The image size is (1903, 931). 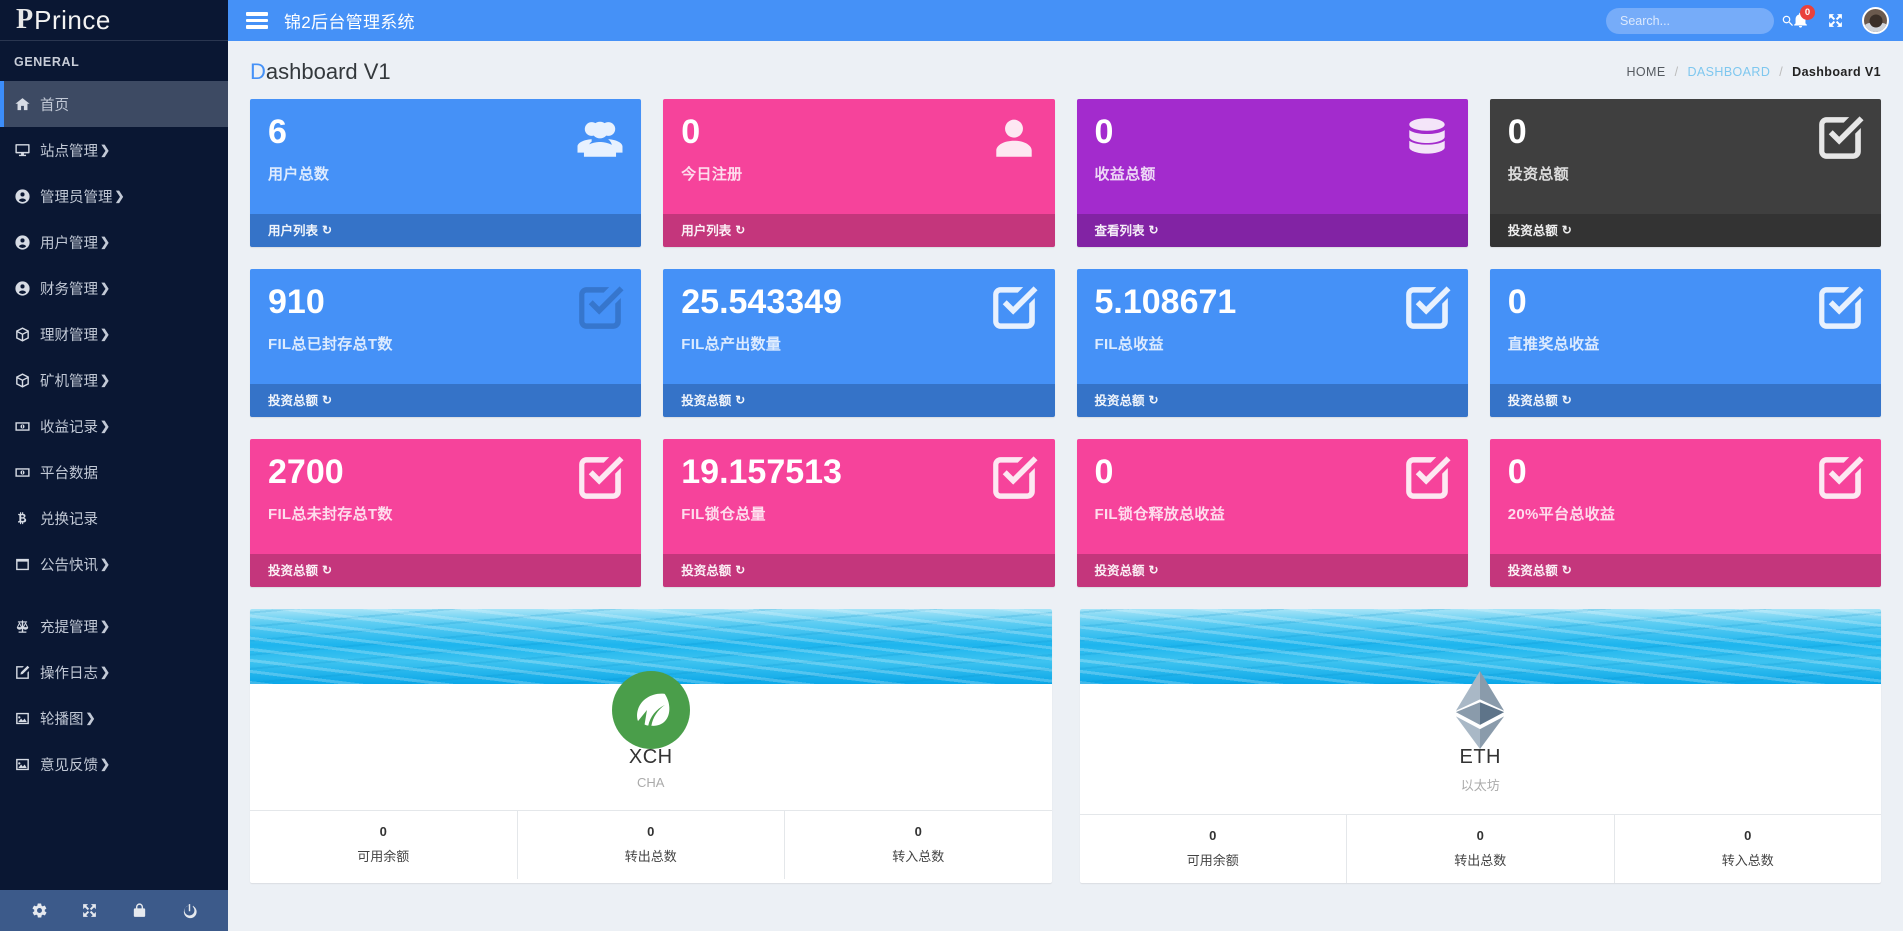 What do you see at coordinates (114, 672) in the screenshot?
I see `sidebar-item-13: 操作日志 ❯` at bounding box center [114, 672].